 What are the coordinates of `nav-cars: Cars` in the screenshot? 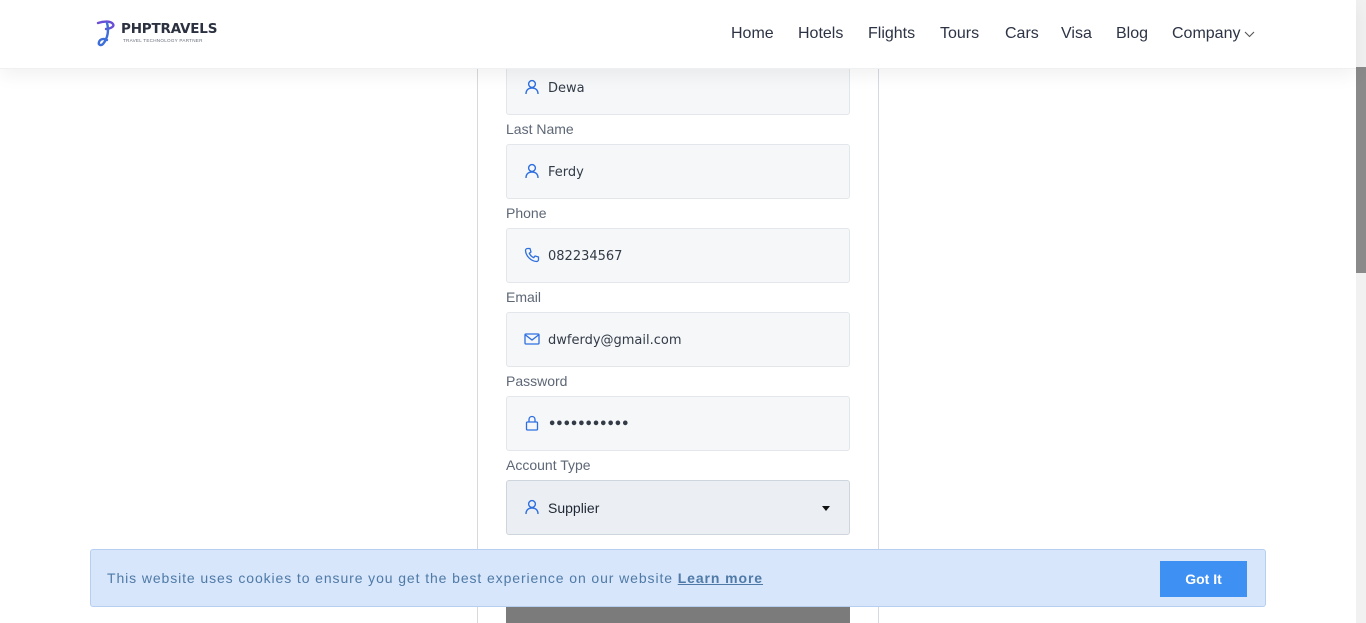 It's located at (1022, 34).